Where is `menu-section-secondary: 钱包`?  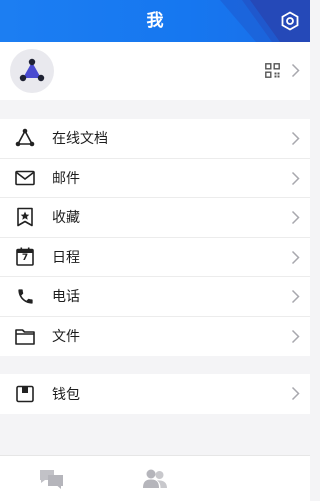 menu-section-secondary: 钱包 is located at coordinates (155, 394).